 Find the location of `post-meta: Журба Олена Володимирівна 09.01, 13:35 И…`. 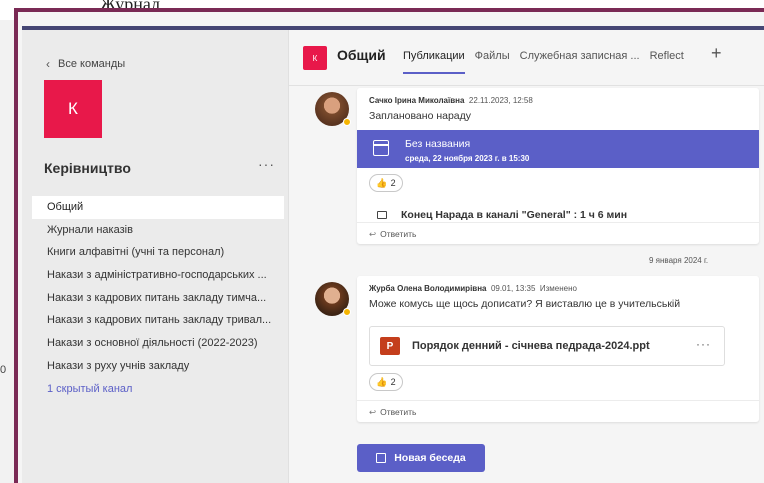

post-meta: Журба Олена Володимирівна 09.01, 13:35 И… is located at coordinates (473, 288).